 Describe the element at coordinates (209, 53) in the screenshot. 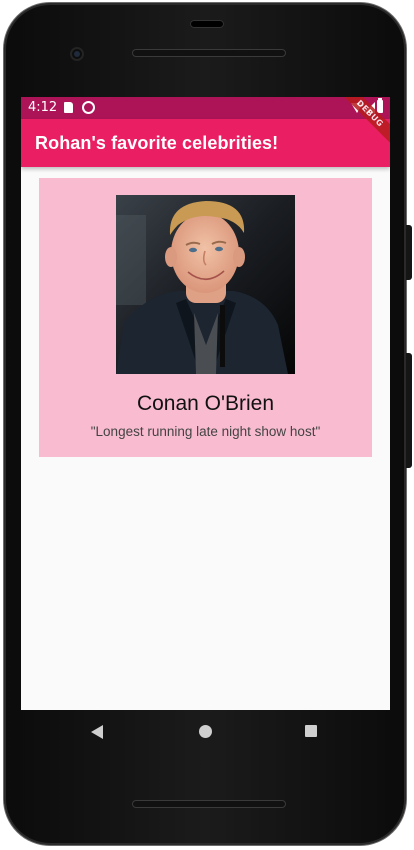

I see `top-speaker-grille` at that location.